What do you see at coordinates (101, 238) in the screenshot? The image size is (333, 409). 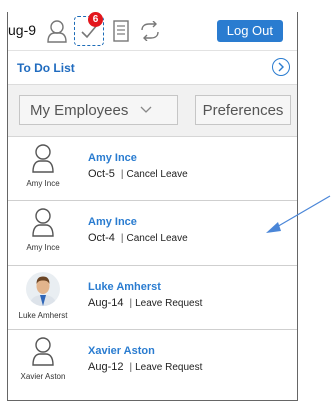 I see `item-date: Oct-4` at bounding box center [101, 238].